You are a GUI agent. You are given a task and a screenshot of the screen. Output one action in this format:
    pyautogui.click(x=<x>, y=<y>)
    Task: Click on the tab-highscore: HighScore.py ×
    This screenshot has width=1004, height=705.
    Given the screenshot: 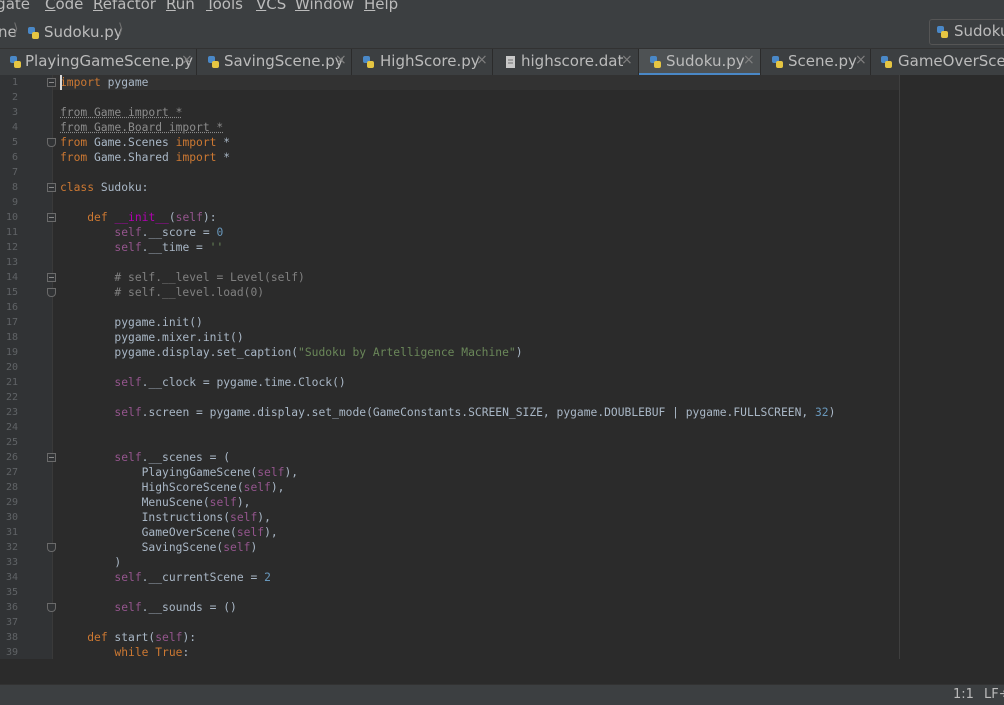 What is the action you would take?
    pyautogui.click(x=422, y=62)
    